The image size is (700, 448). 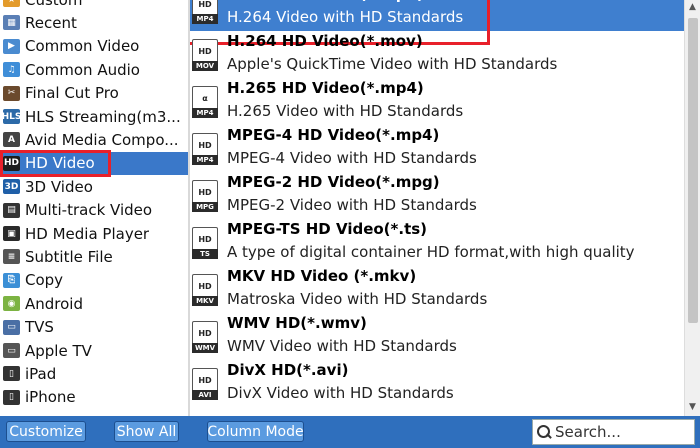 I want to click on category-item: ▭ Apple TV, so click(x=94, y=350).